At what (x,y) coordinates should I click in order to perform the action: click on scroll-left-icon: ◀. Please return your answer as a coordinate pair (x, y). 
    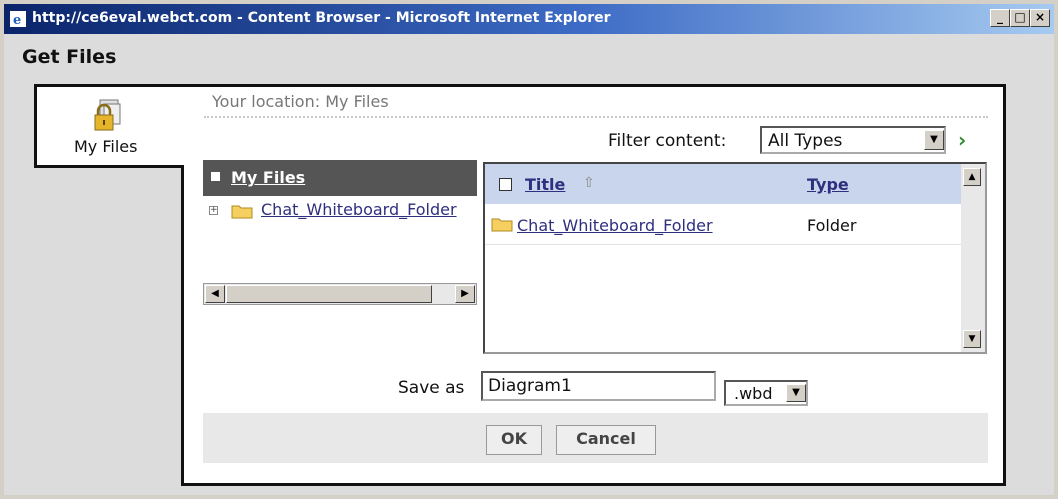
    Looking at the image, I should click on (215, 294).